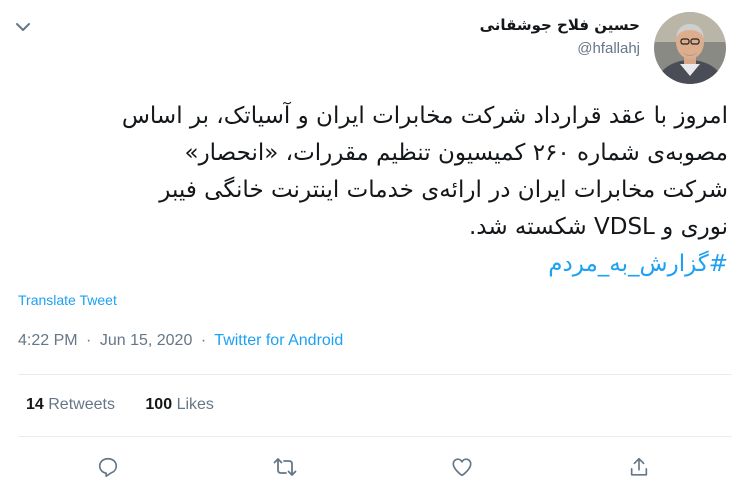 This screenshot has width=748, height=497. I want to click on tweet-time: 4:22 PM, so click(48, 340).